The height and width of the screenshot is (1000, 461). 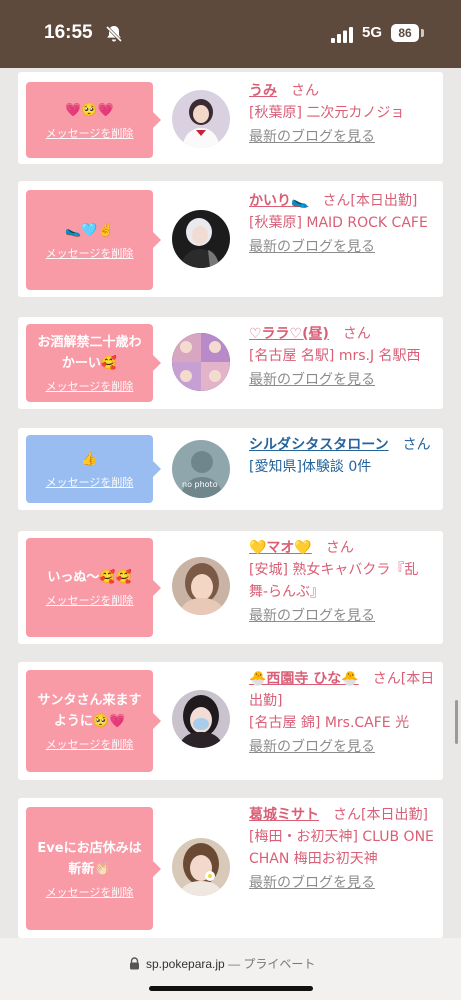 I want to click on user-info: うみ さん [秋葉原] 二次元カノジョ 最新のブログを見る, so click(x=343, y=114).